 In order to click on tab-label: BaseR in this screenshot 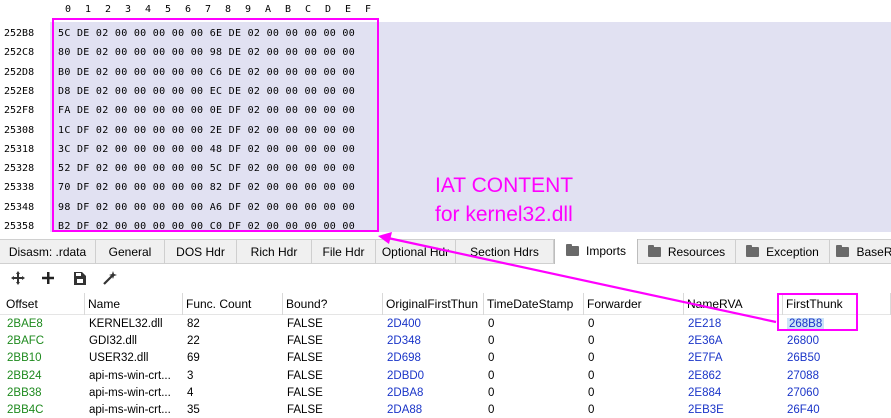, I will do `click(873, 252)`.